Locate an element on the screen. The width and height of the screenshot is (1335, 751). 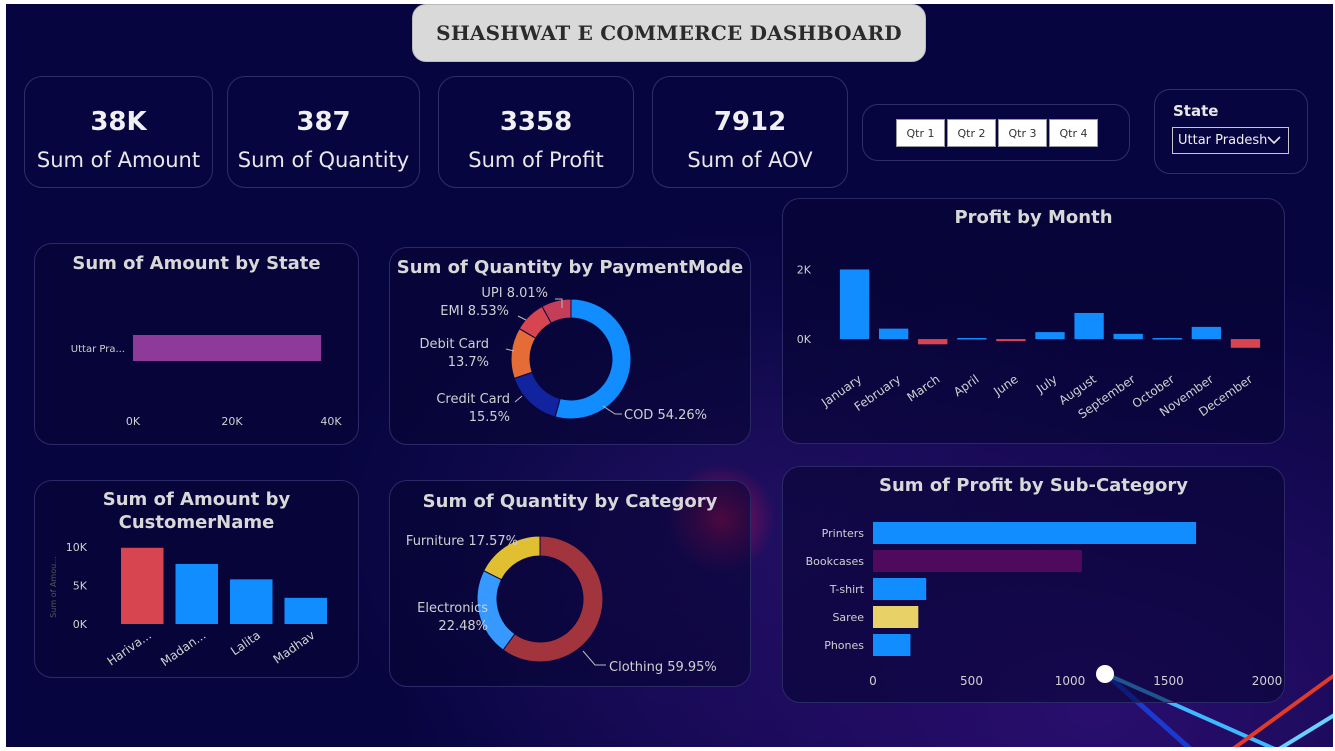
tick-label: June is located at coordinates (1005, 385).